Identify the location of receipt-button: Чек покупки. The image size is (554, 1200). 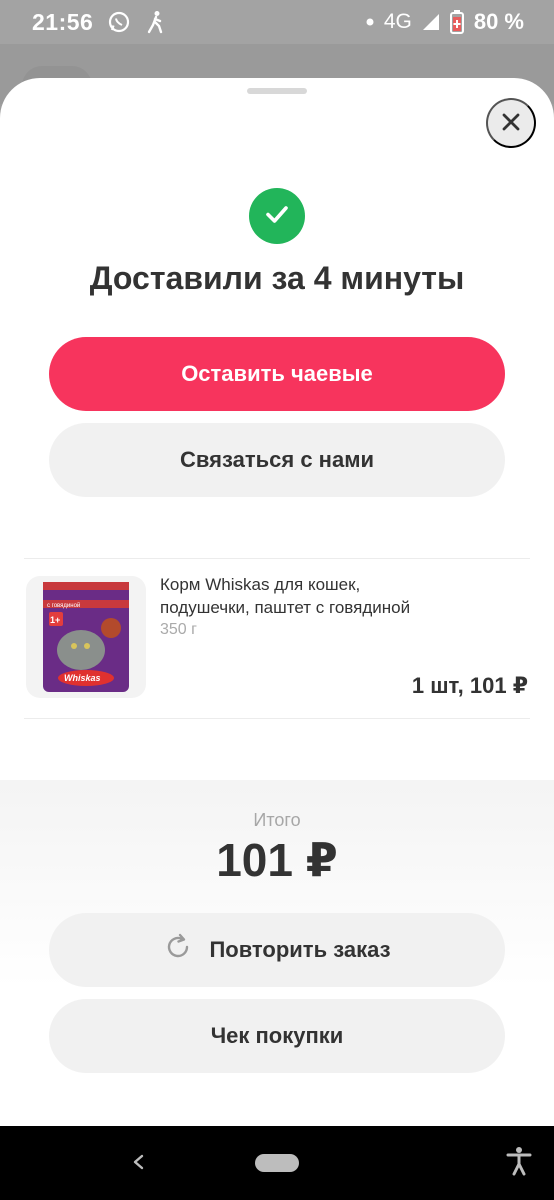
(277, 1036).